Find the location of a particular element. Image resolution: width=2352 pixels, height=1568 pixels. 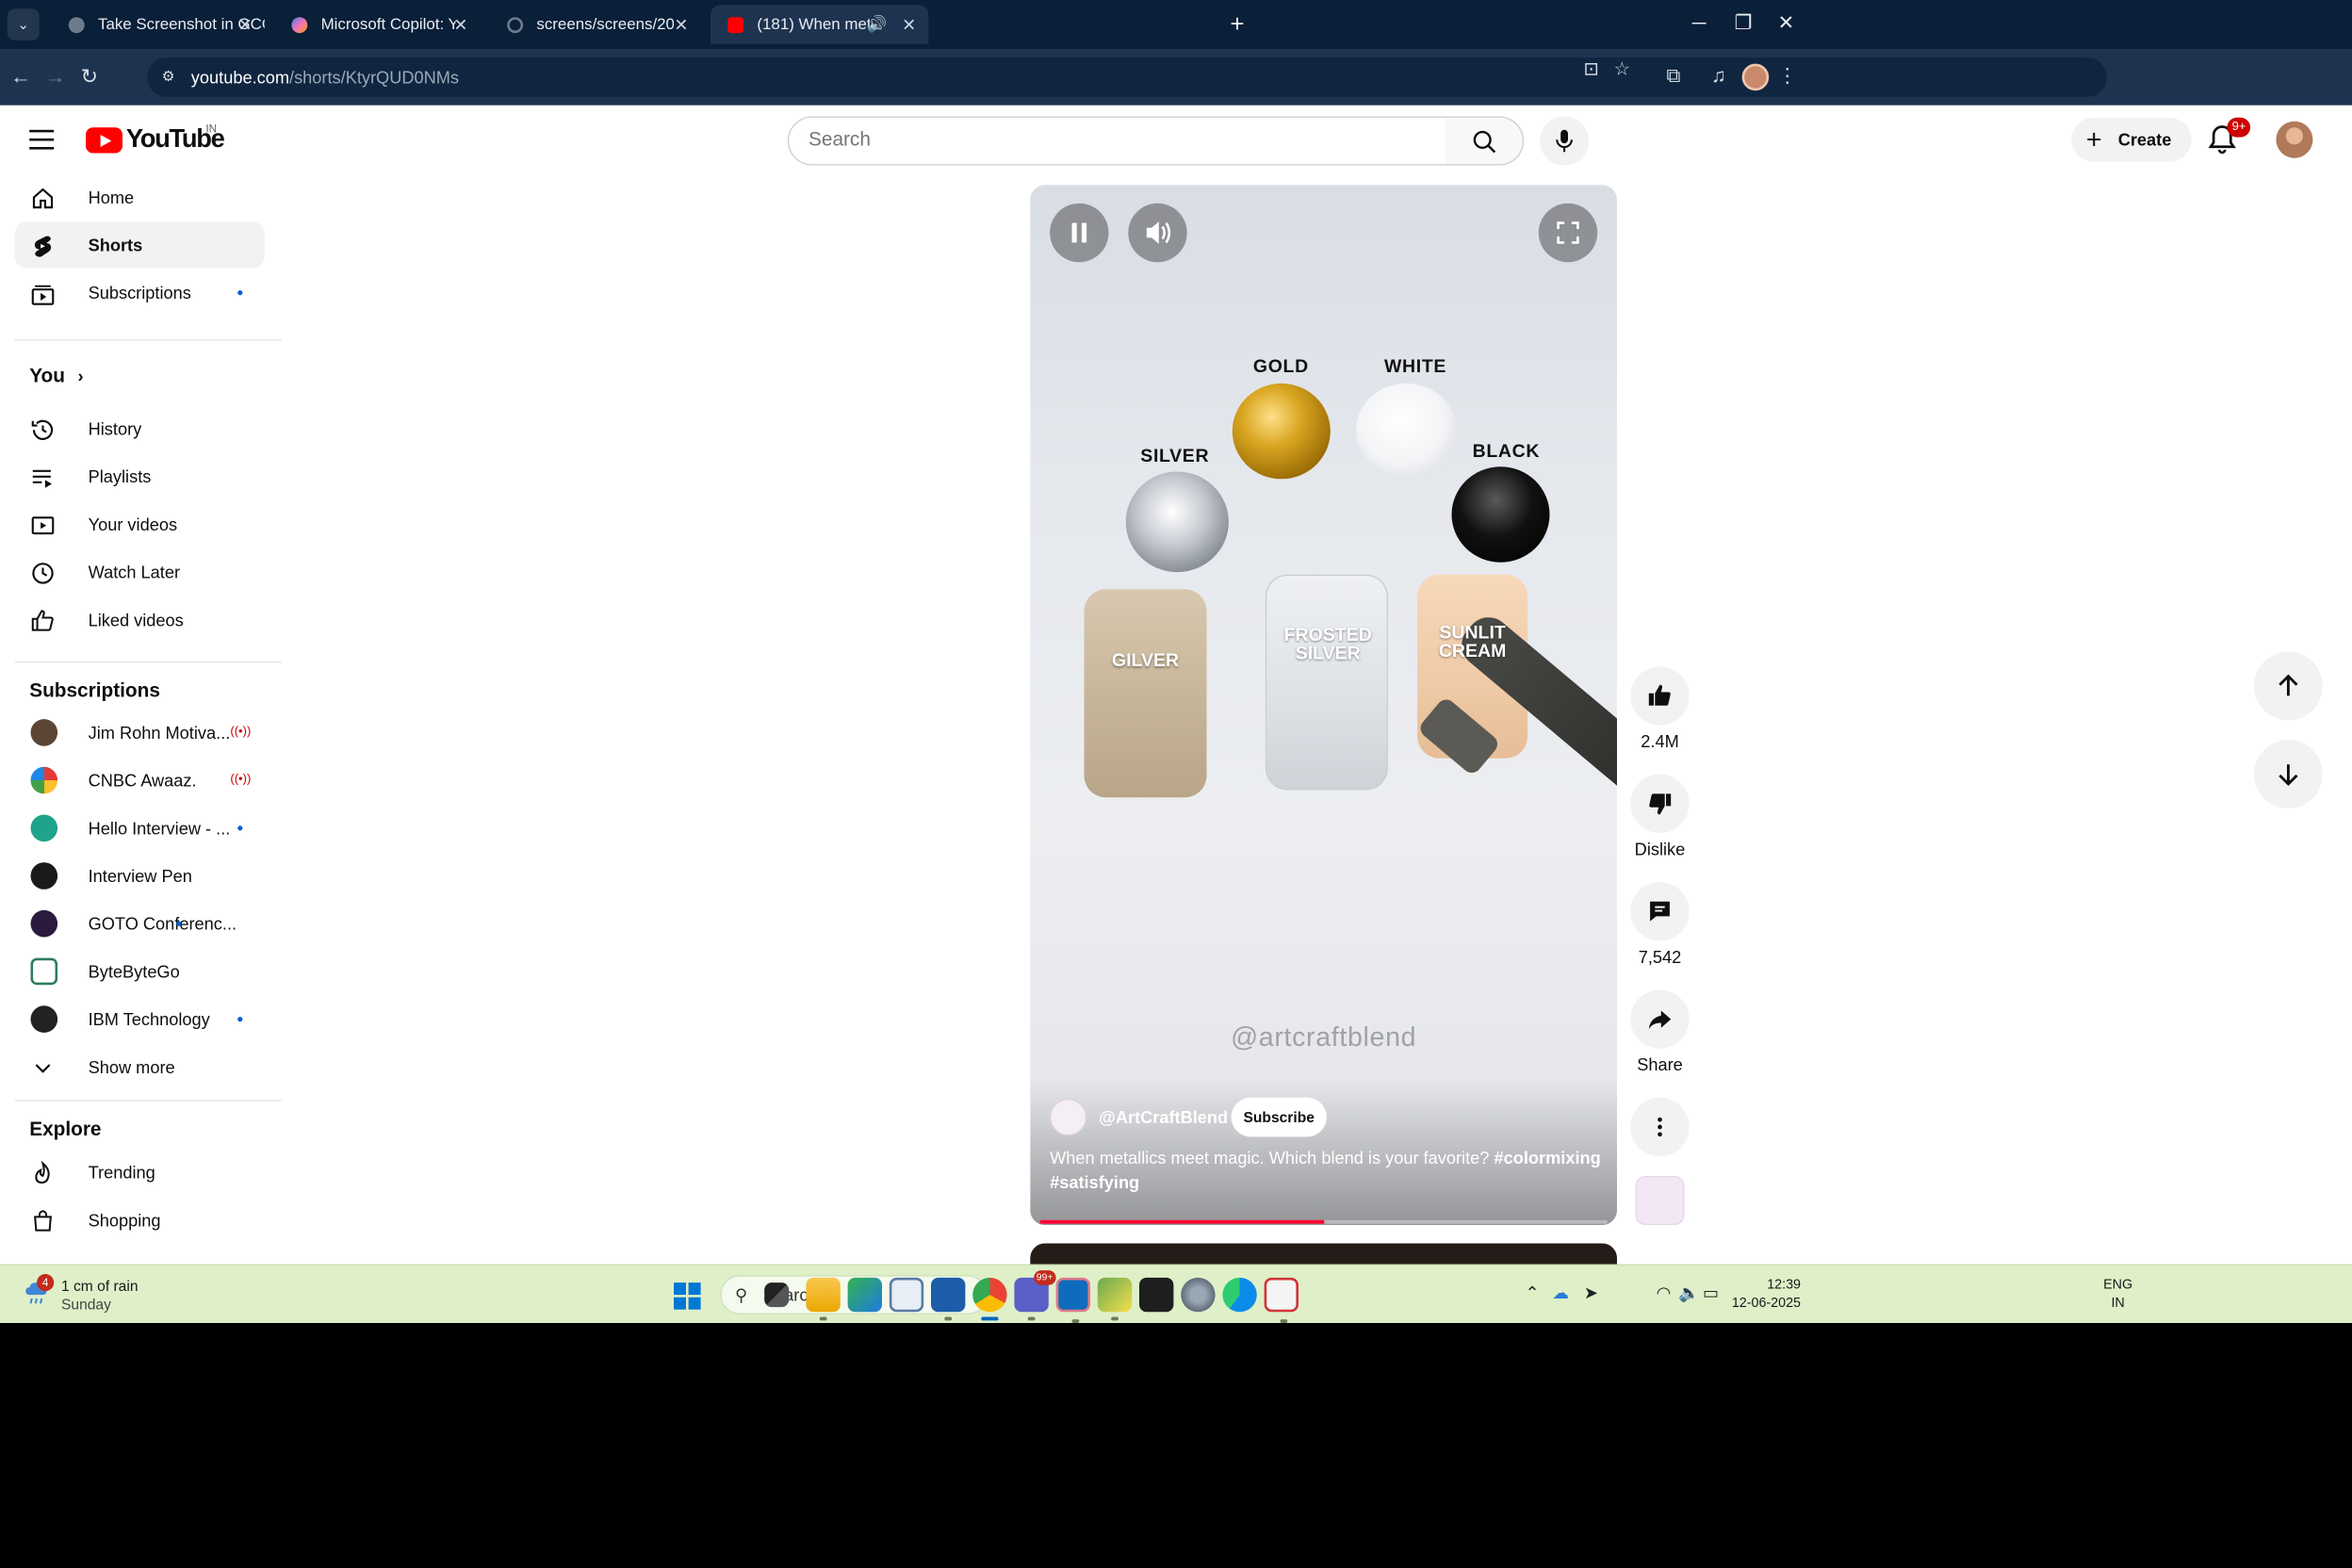

search-input is located at coordinates (1117, 141).